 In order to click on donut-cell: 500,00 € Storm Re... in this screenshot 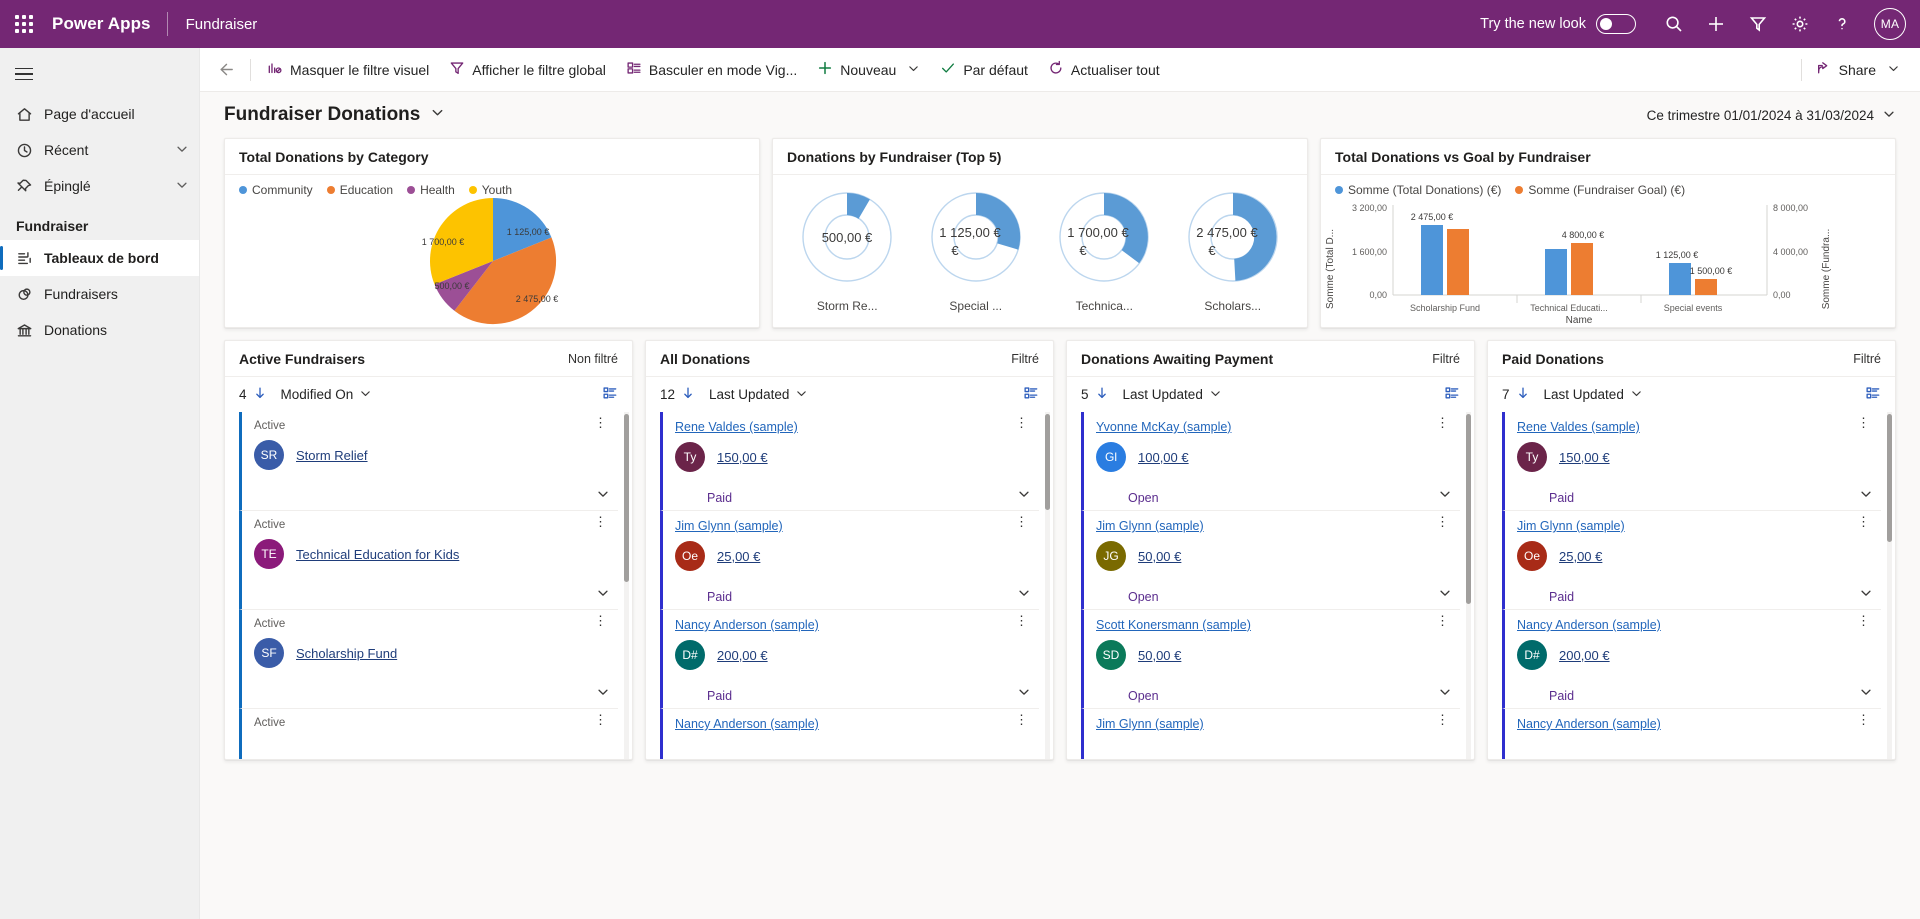, I will do `click(847, 249)`.